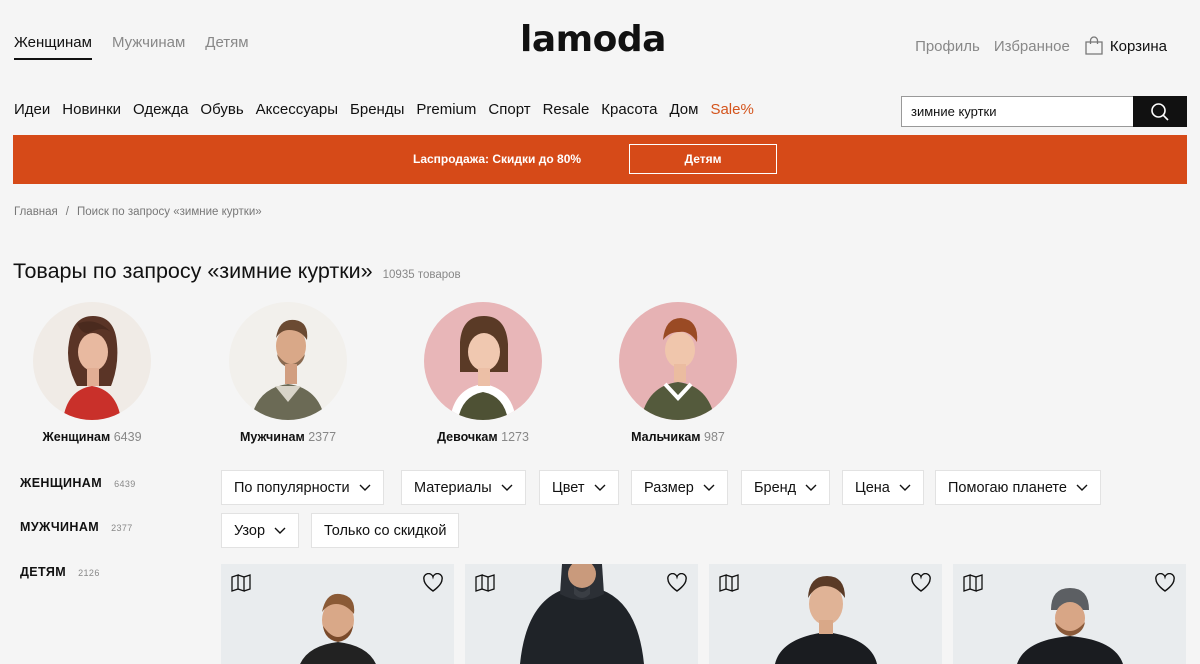 This screenshot has width=1200, height=664. What do you see at coordinates (497, 159) in the screenshot?
I see `promo-text: Lаспродажа: Скидки до 80%` at bounding box center [497, 159].